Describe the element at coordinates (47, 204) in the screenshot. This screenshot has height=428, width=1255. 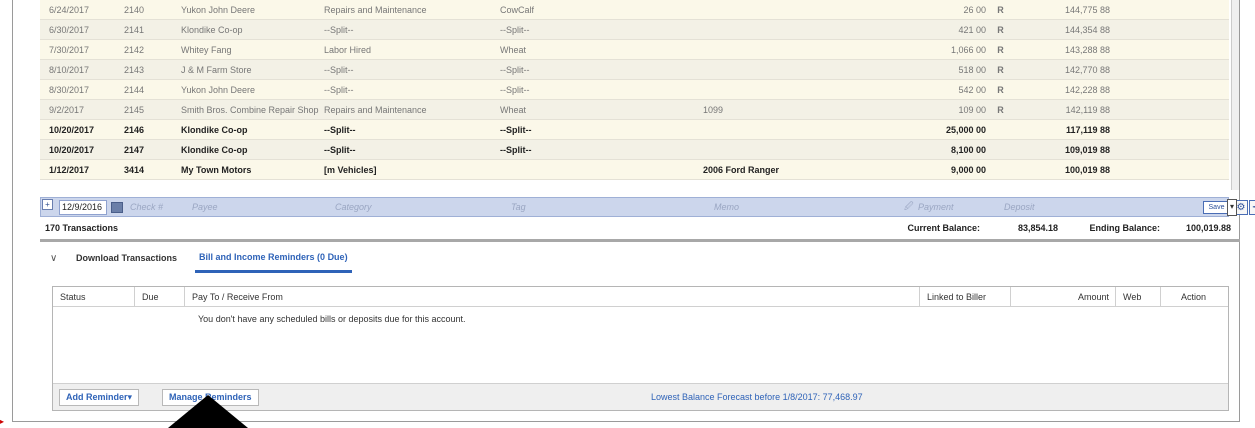
I see `expand-entry-icon: +` at that location.